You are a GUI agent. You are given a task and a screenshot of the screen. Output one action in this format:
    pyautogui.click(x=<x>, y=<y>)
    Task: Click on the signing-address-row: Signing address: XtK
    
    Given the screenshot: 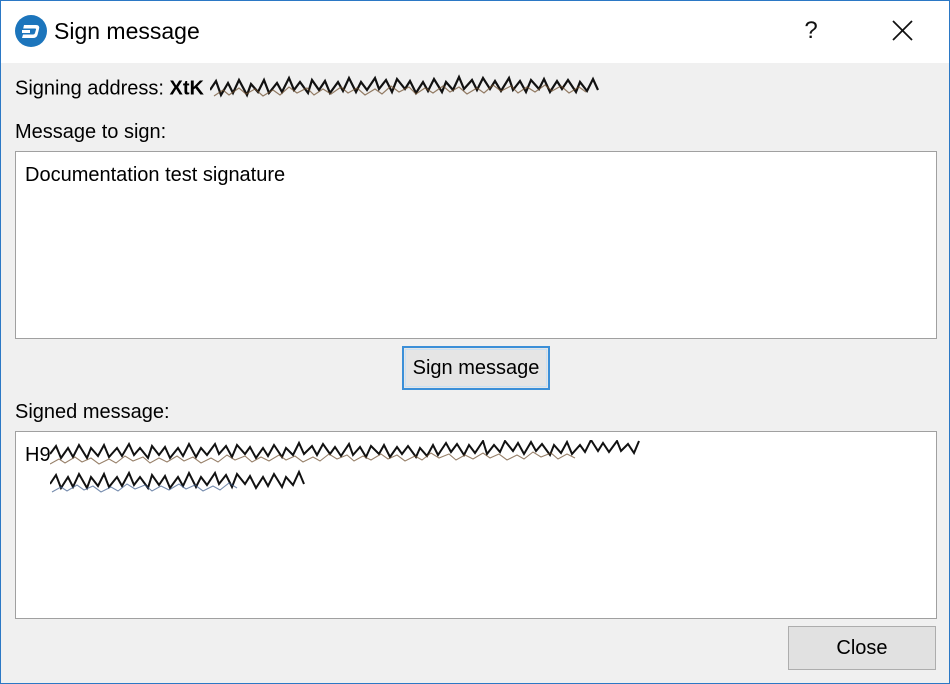 What is the action you would take?
    pyautogui.click(x=340, y=89)
    